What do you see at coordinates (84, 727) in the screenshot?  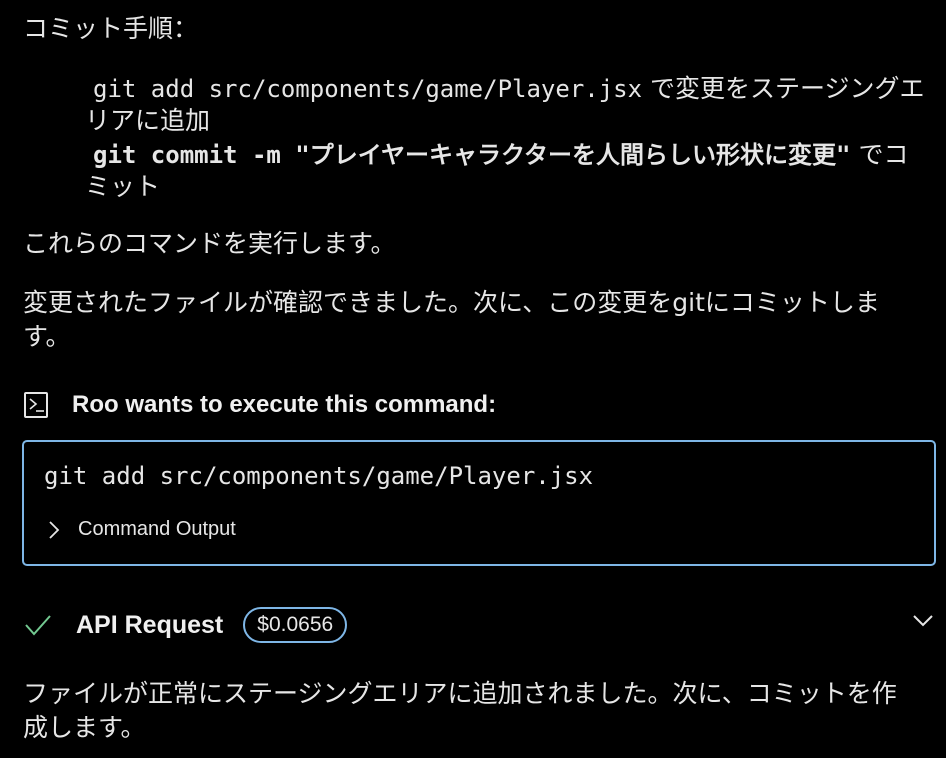 I see `message-line: 成します。` at bounding box center [84, 727].